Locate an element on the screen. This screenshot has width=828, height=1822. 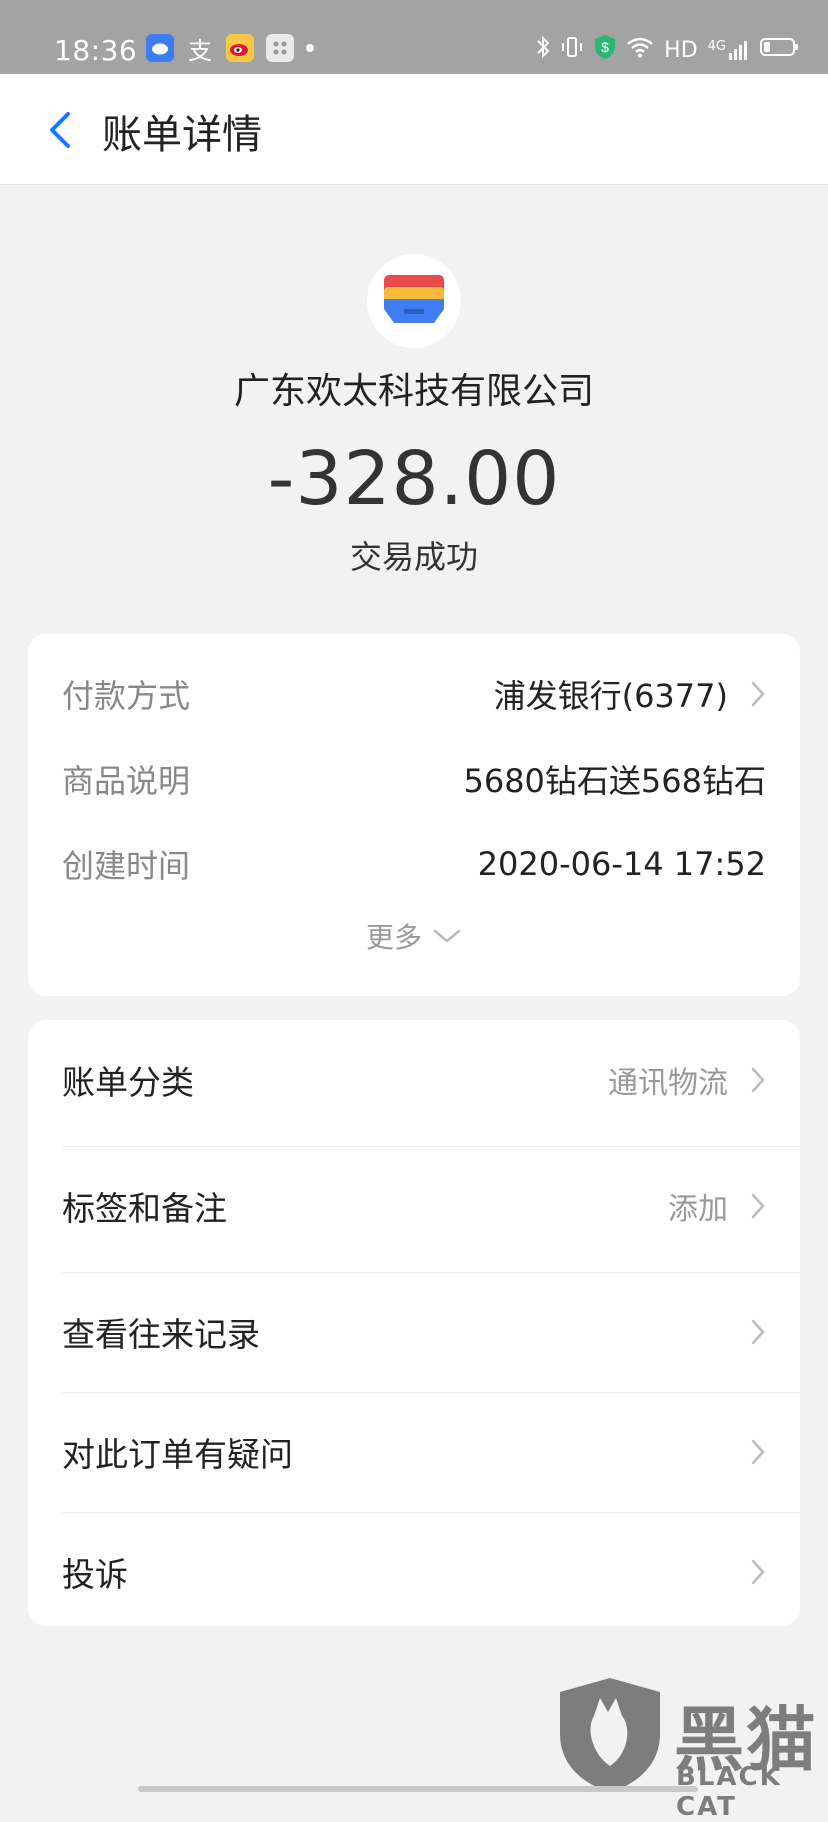
battery-icon is located at coordinates (780, 50).